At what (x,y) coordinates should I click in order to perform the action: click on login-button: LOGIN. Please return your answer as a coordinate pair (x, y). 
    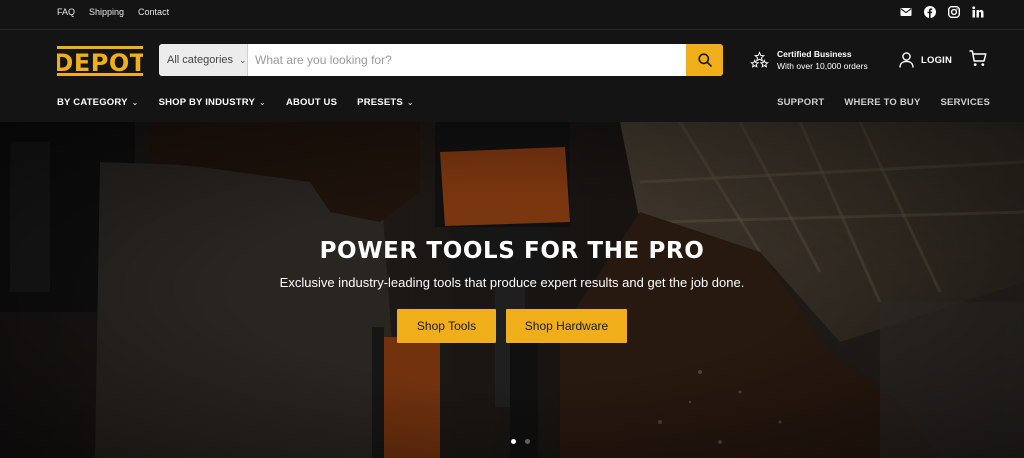
    Looking at the image, I should click on (925, 60).